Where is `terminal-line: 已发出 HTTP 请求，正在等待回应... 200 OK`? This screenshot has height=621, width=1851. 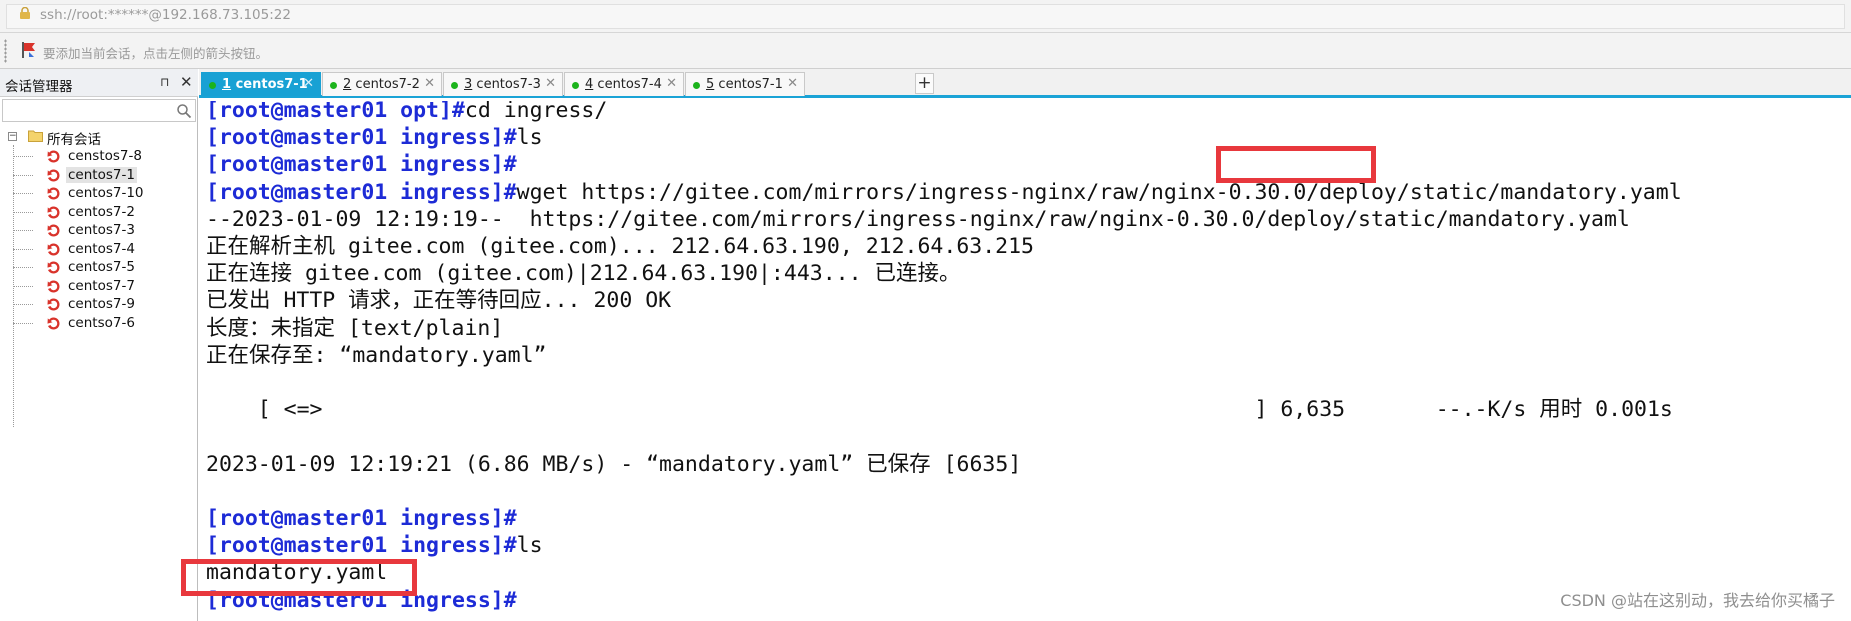
terminal-line: 已发出 HTTP 请求，正在等待回应... 200 OK is located at coordinates (438, 300).